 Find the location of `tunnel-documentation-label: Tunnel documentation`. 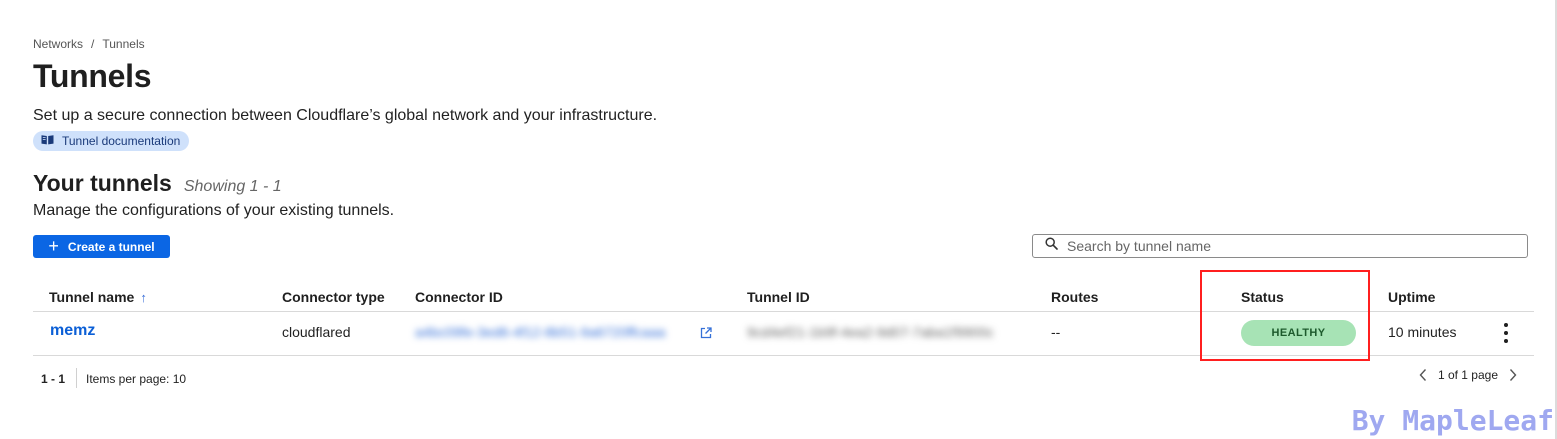

tunnel-documentation-label: Tunnel documentation is located at coordinates (121, 141).